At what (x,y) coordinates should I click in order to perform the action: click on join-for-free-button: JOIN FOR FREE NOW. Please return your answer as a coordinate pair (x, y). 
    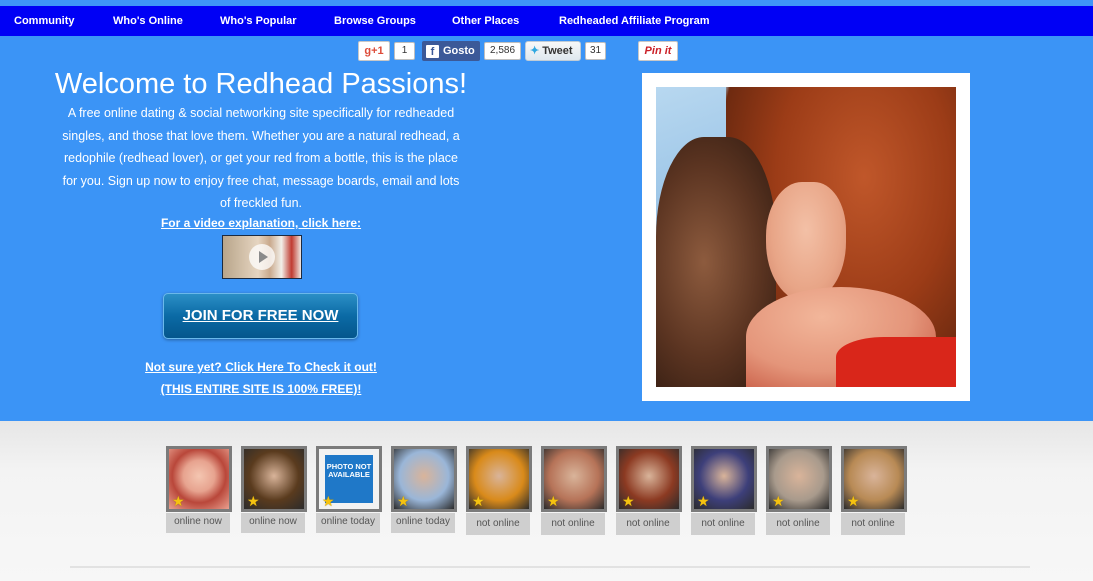
    Looking at the image, I should click on (260, 316).